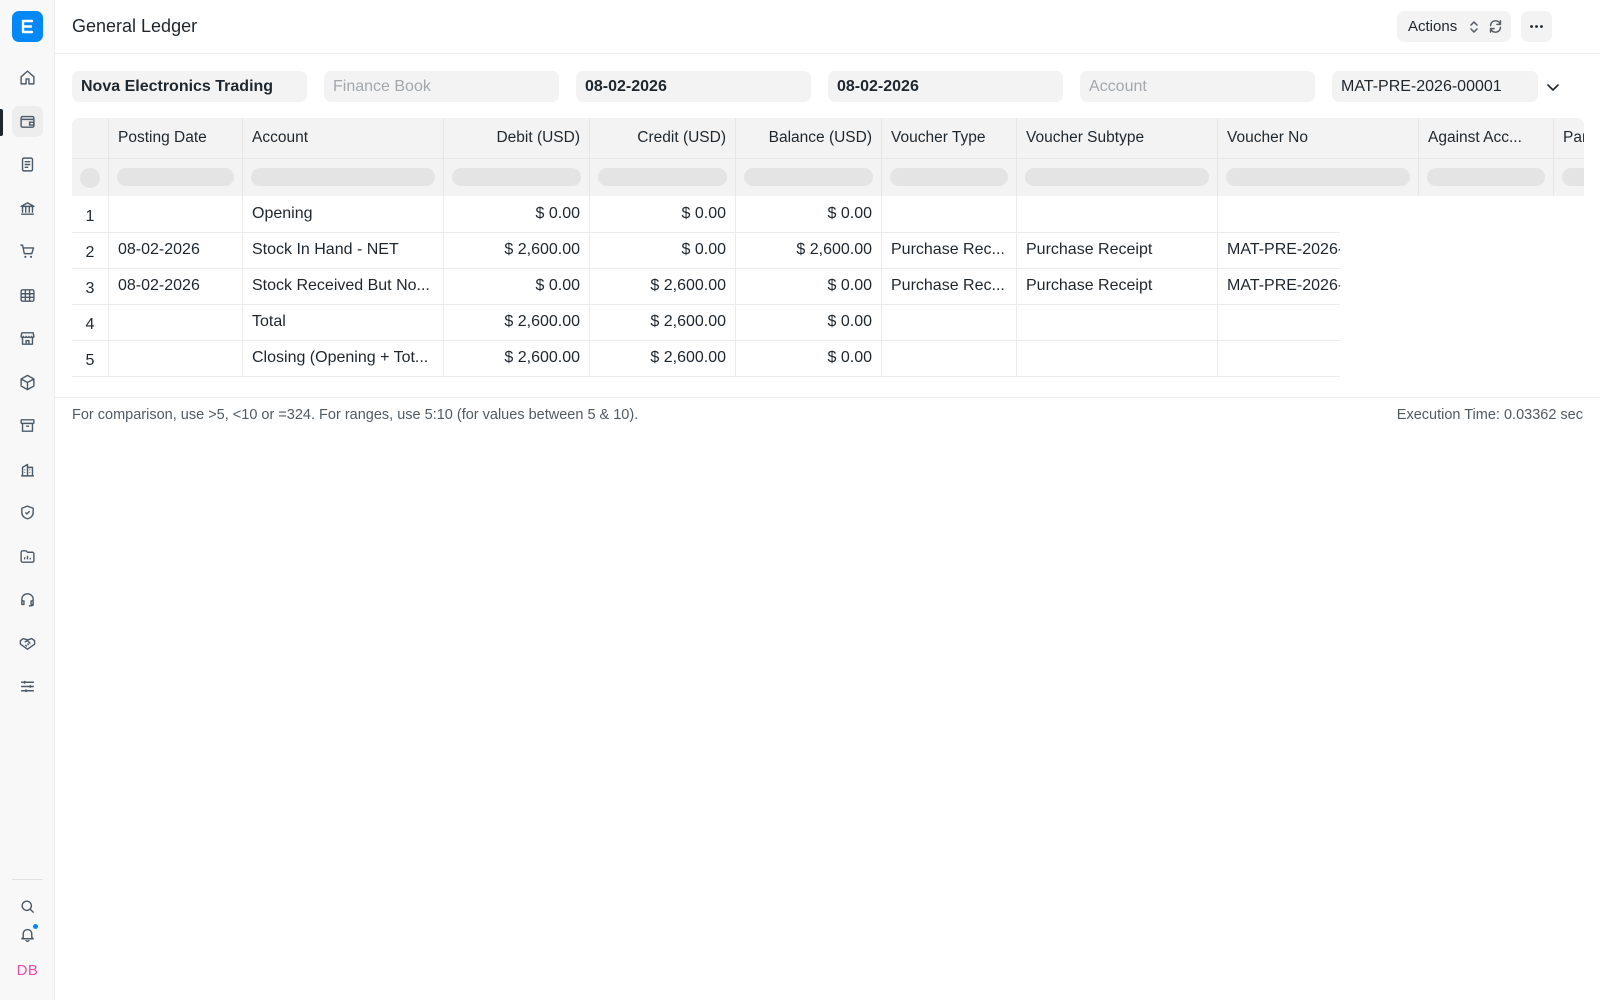  What do you see at coordinates (1495, 26) in the screenshot?
I see `refresh-button` at bounding box center [1495, 26].